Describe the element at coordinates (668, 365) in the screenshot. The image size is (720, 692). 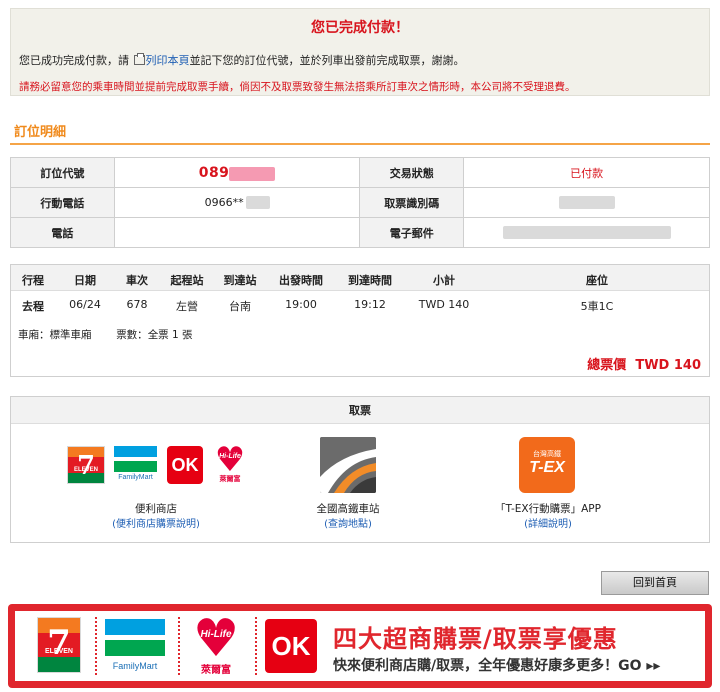
I see `total-value: TWD 140` at that location.